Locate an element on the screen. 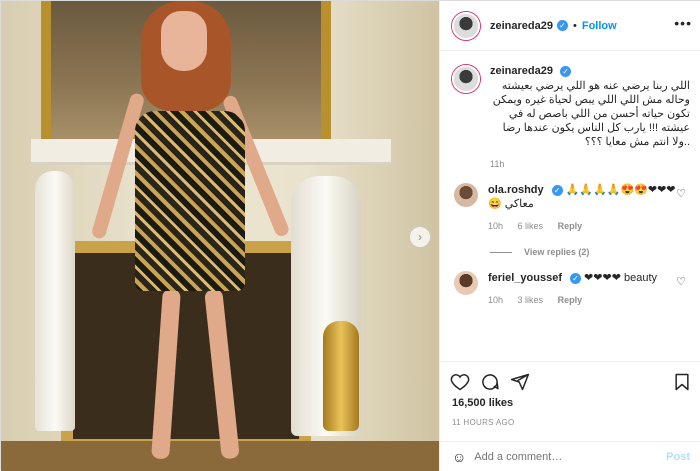  post-header: zeinareda29 ✓ • Follow ••• is located at coordinates (570, 26).